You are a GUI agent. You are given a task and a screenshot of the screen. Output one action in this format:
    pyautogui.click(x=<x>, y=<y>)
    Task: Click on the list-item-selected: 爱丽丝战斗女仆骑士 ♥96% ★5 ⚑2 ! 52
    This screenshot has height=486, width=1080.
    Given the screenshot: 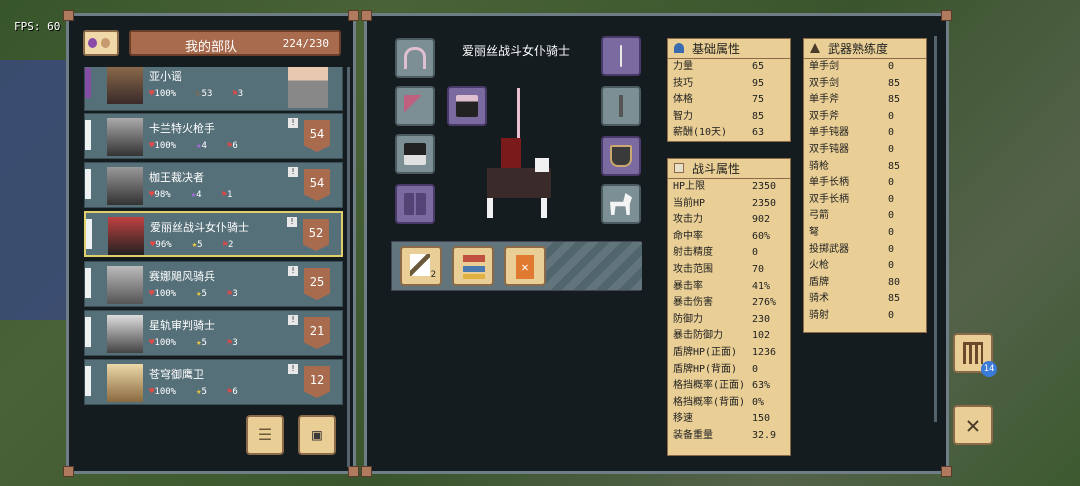 What is the action you would take?
    pyautogui.click(x=213, y=234)
    